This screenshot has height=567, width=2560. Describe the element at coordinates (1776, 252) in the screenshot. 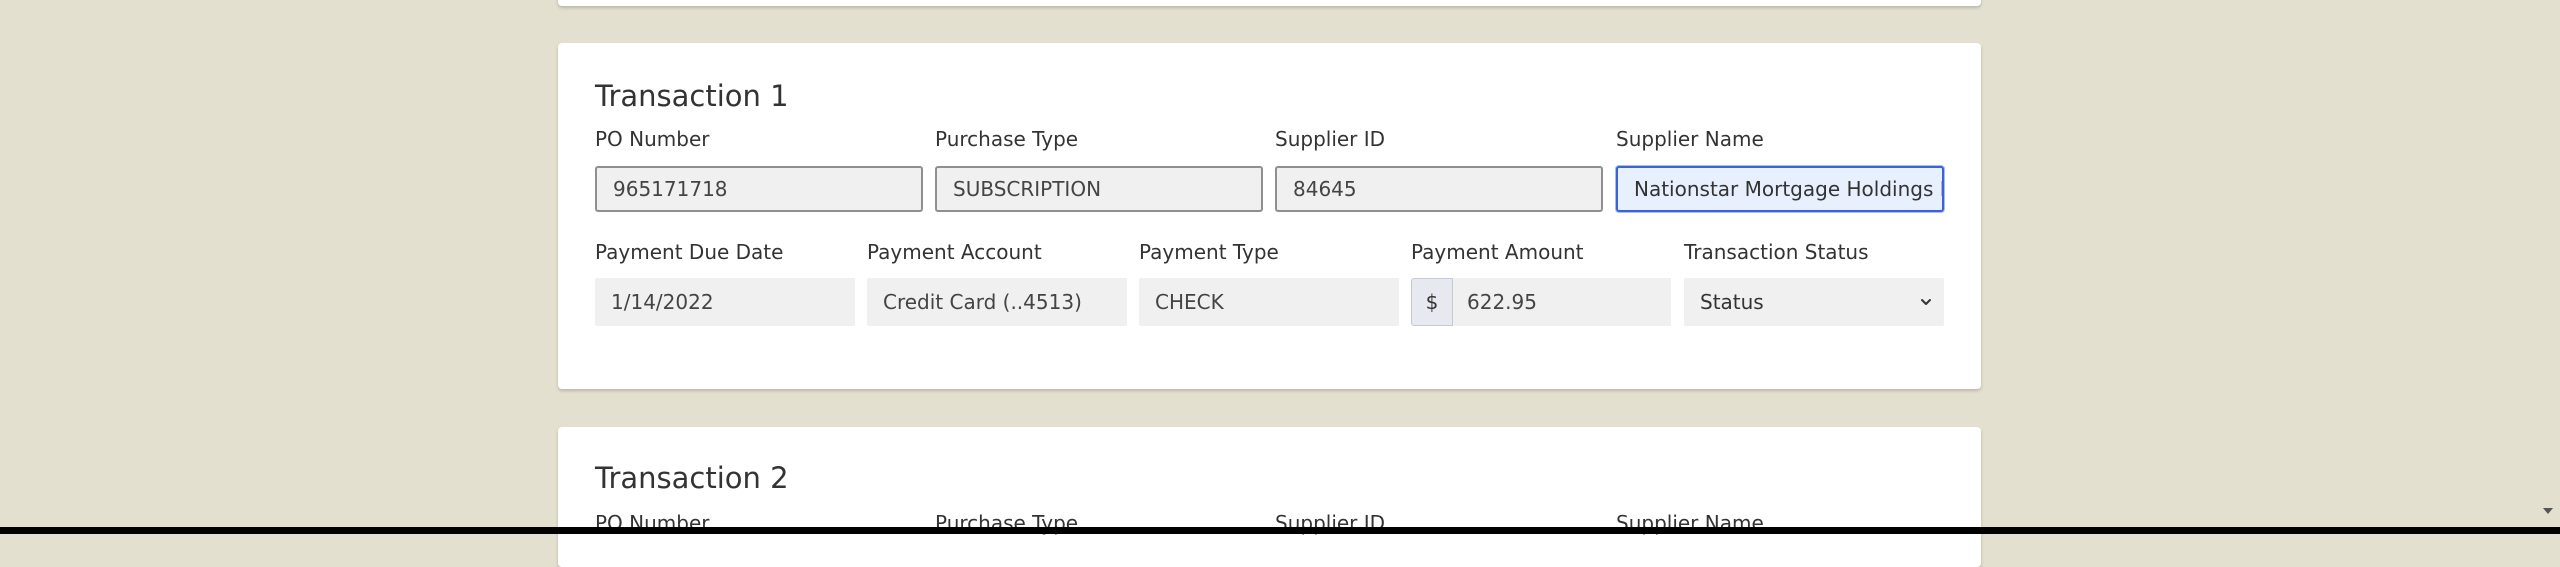

I see `transaction-status-label: Transaction Status` at that location.